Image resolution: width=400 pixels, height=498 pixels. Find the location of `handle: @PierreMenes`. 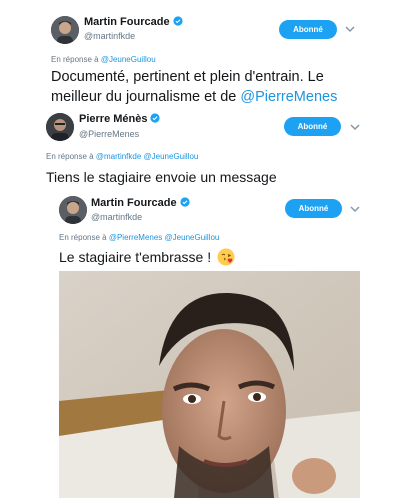

handle: @PierreMenes is located at coordinates (109, 134).